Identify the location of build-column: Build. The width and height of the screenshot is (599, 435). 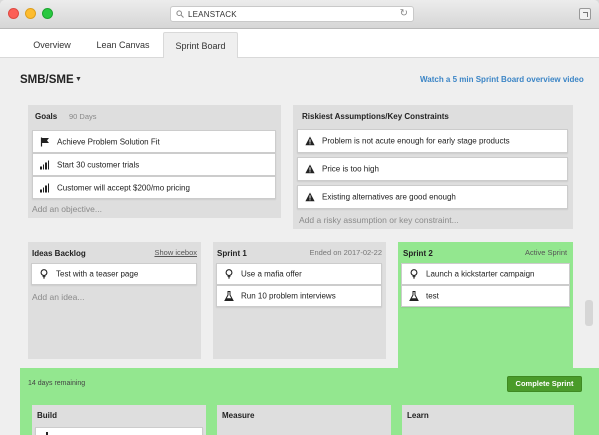
(119, 420).